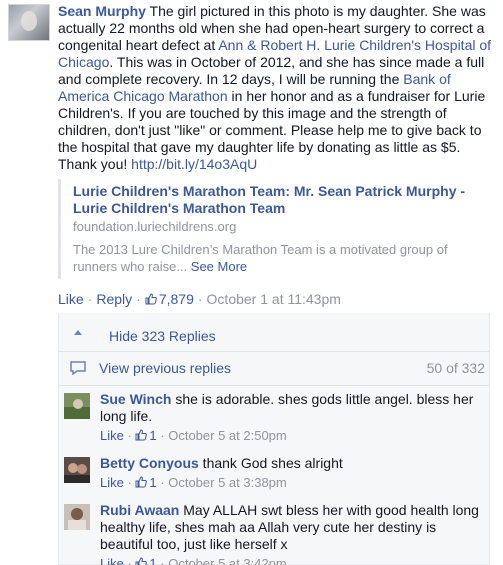 Image resolution: width=503 pixels, height=565 pixels. I want to click on author-avatar, so click(29, 22).